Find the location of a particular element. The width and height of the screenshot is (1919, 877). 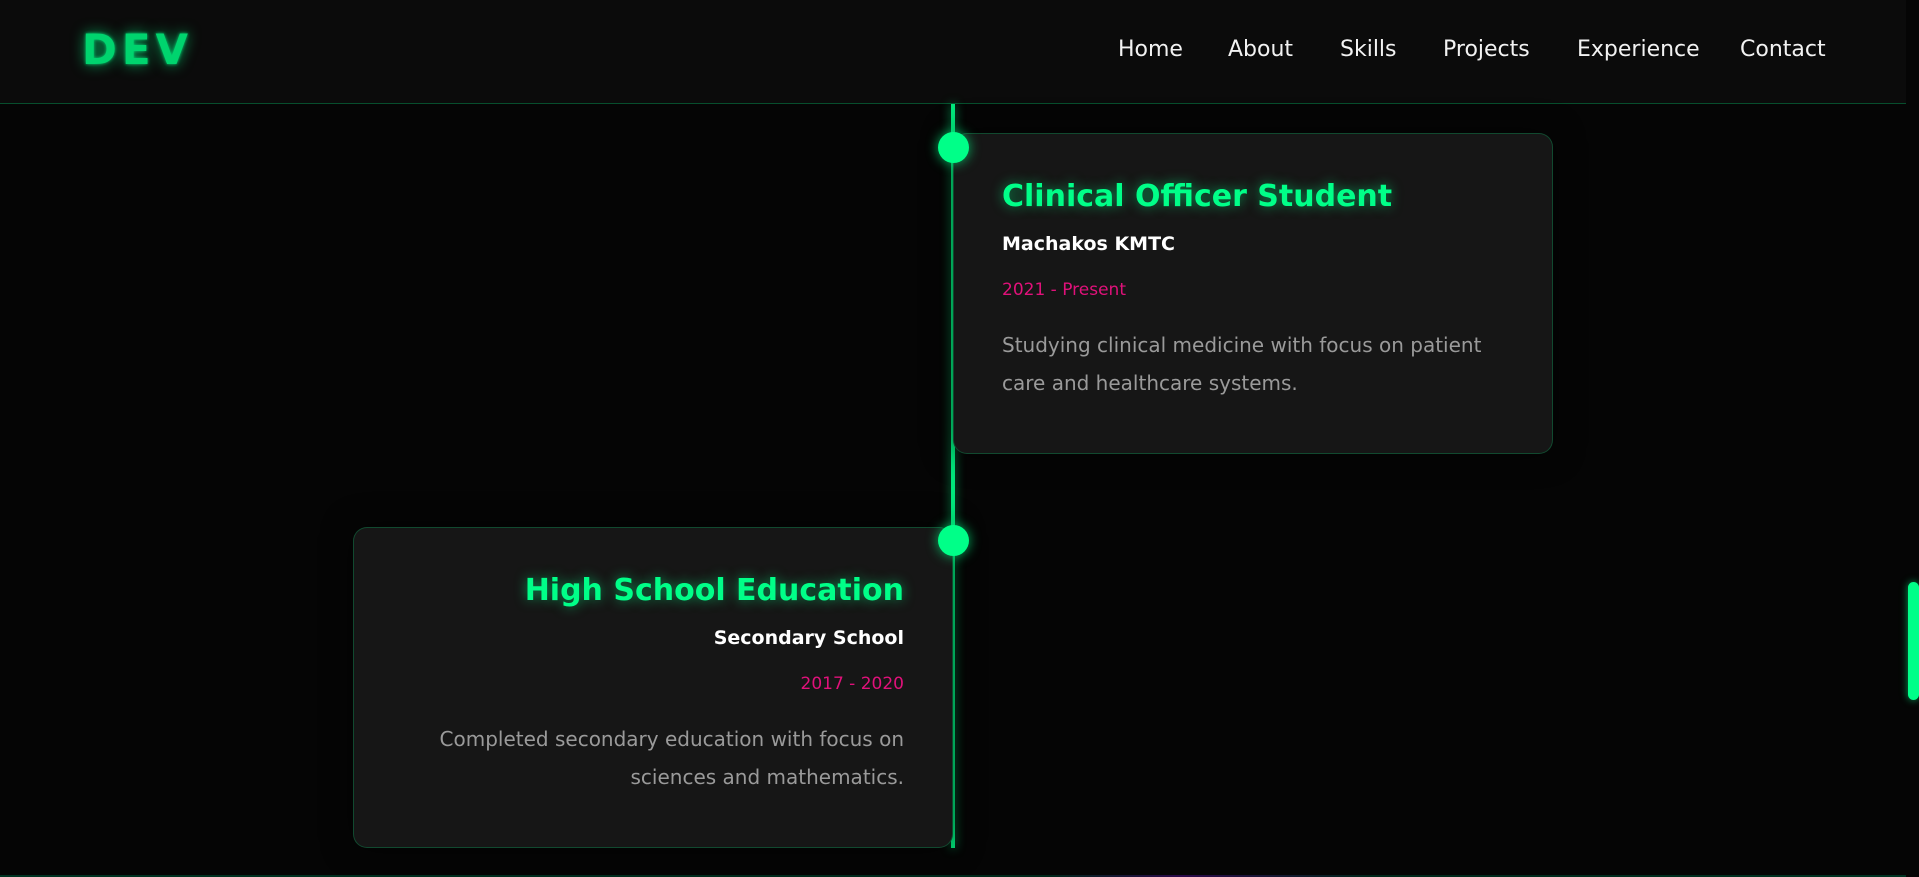

timeline-card-title: Clinical Officer Student is located at coordinates (1197, 196).